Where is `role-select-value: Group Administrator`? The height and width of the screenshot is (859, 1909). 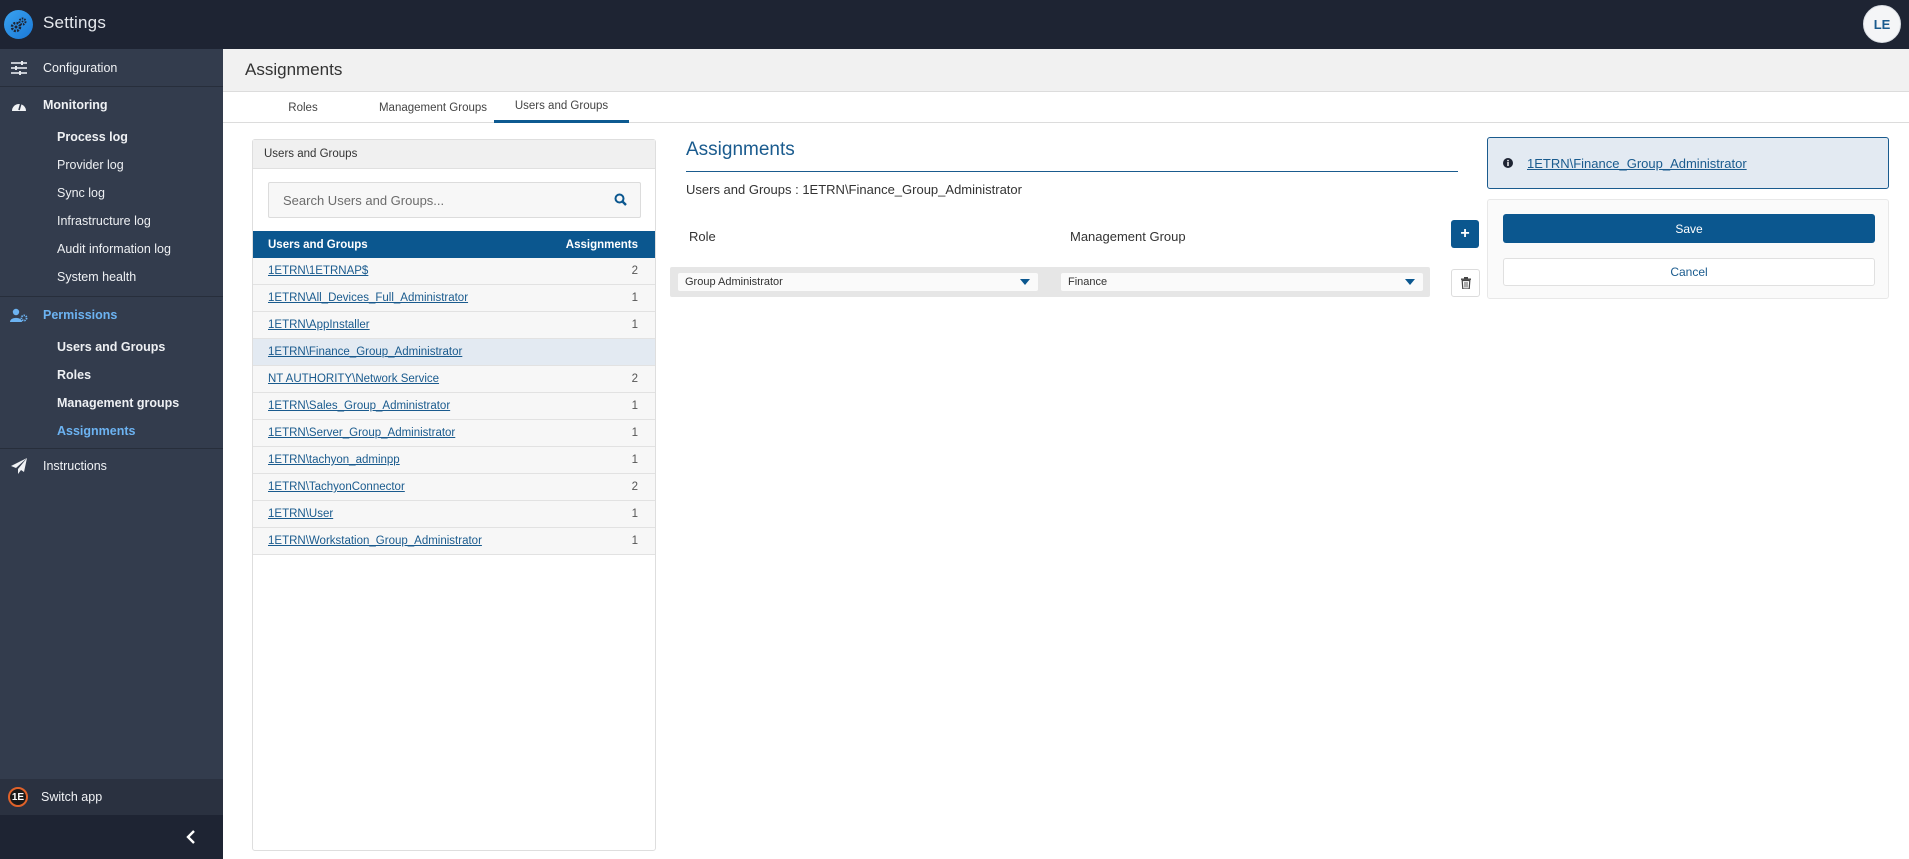
role-select-value: Group Administrator is located at coordinates (734, 282).